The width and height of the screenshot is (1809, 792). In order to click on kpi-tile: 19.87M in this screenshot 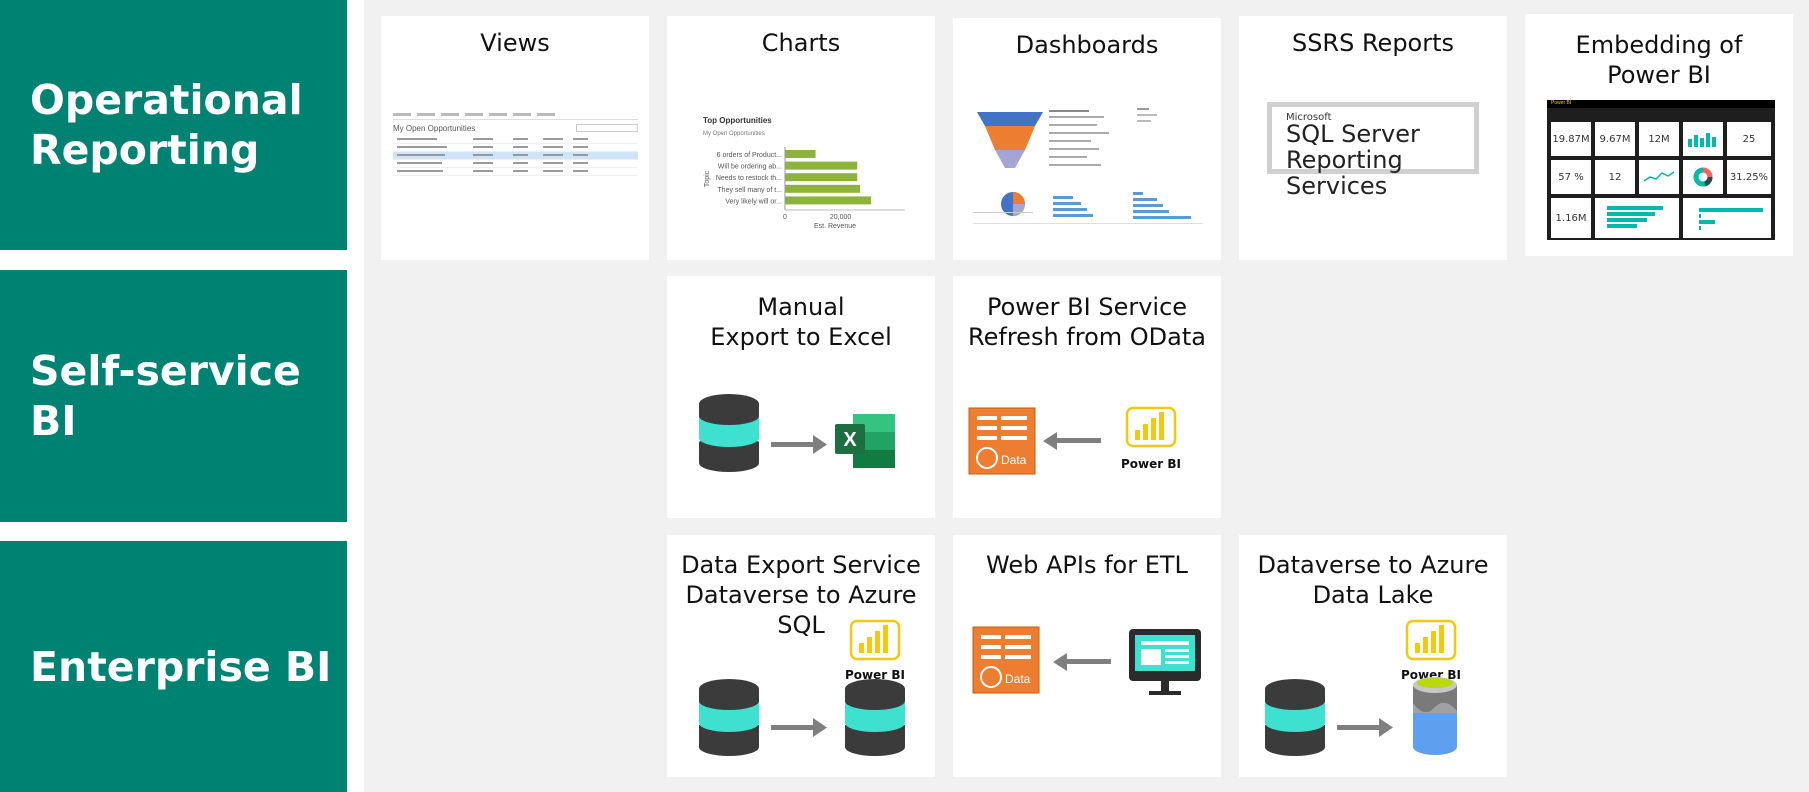, I will do `click(1571, 139)`.